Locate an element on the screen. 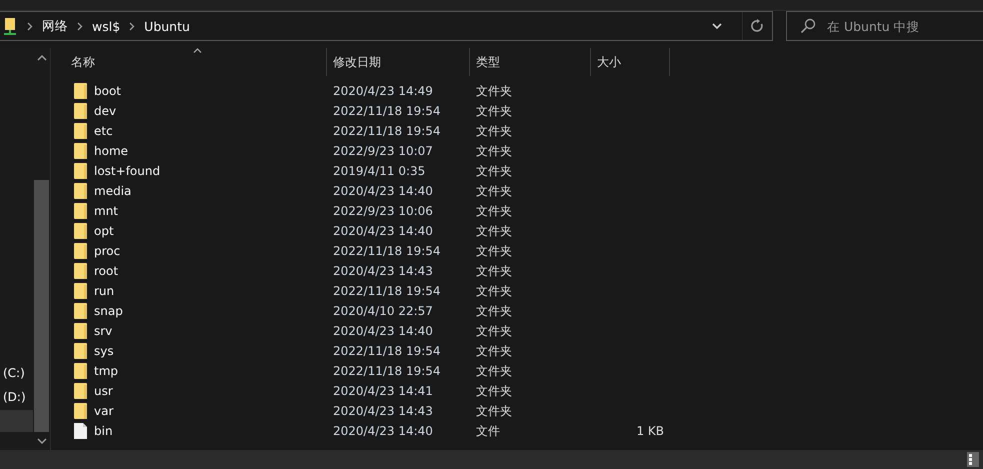 The height and width of the screenshot is (469, 983). modified-date: 2020/4/10 22:57 is located at coordinates (383, 311).